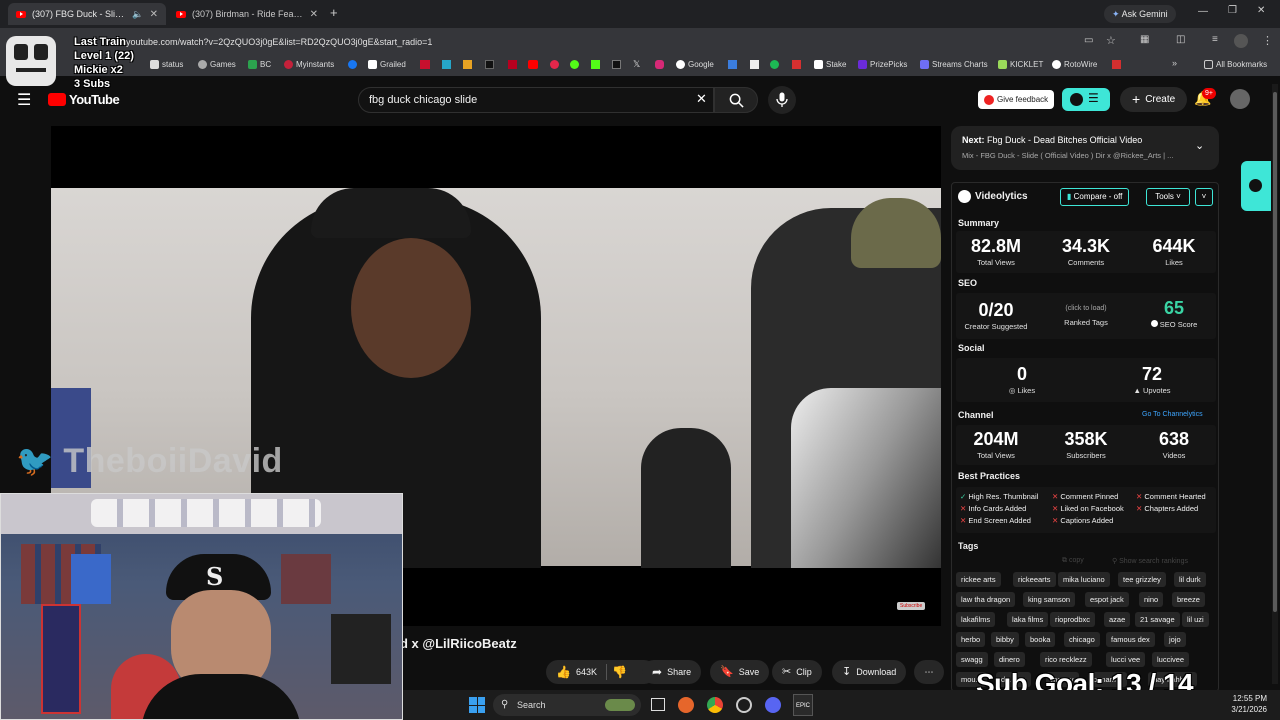 The image size is (1280, 720). I want to click on tag-chip: booka, so click(1040, 639).